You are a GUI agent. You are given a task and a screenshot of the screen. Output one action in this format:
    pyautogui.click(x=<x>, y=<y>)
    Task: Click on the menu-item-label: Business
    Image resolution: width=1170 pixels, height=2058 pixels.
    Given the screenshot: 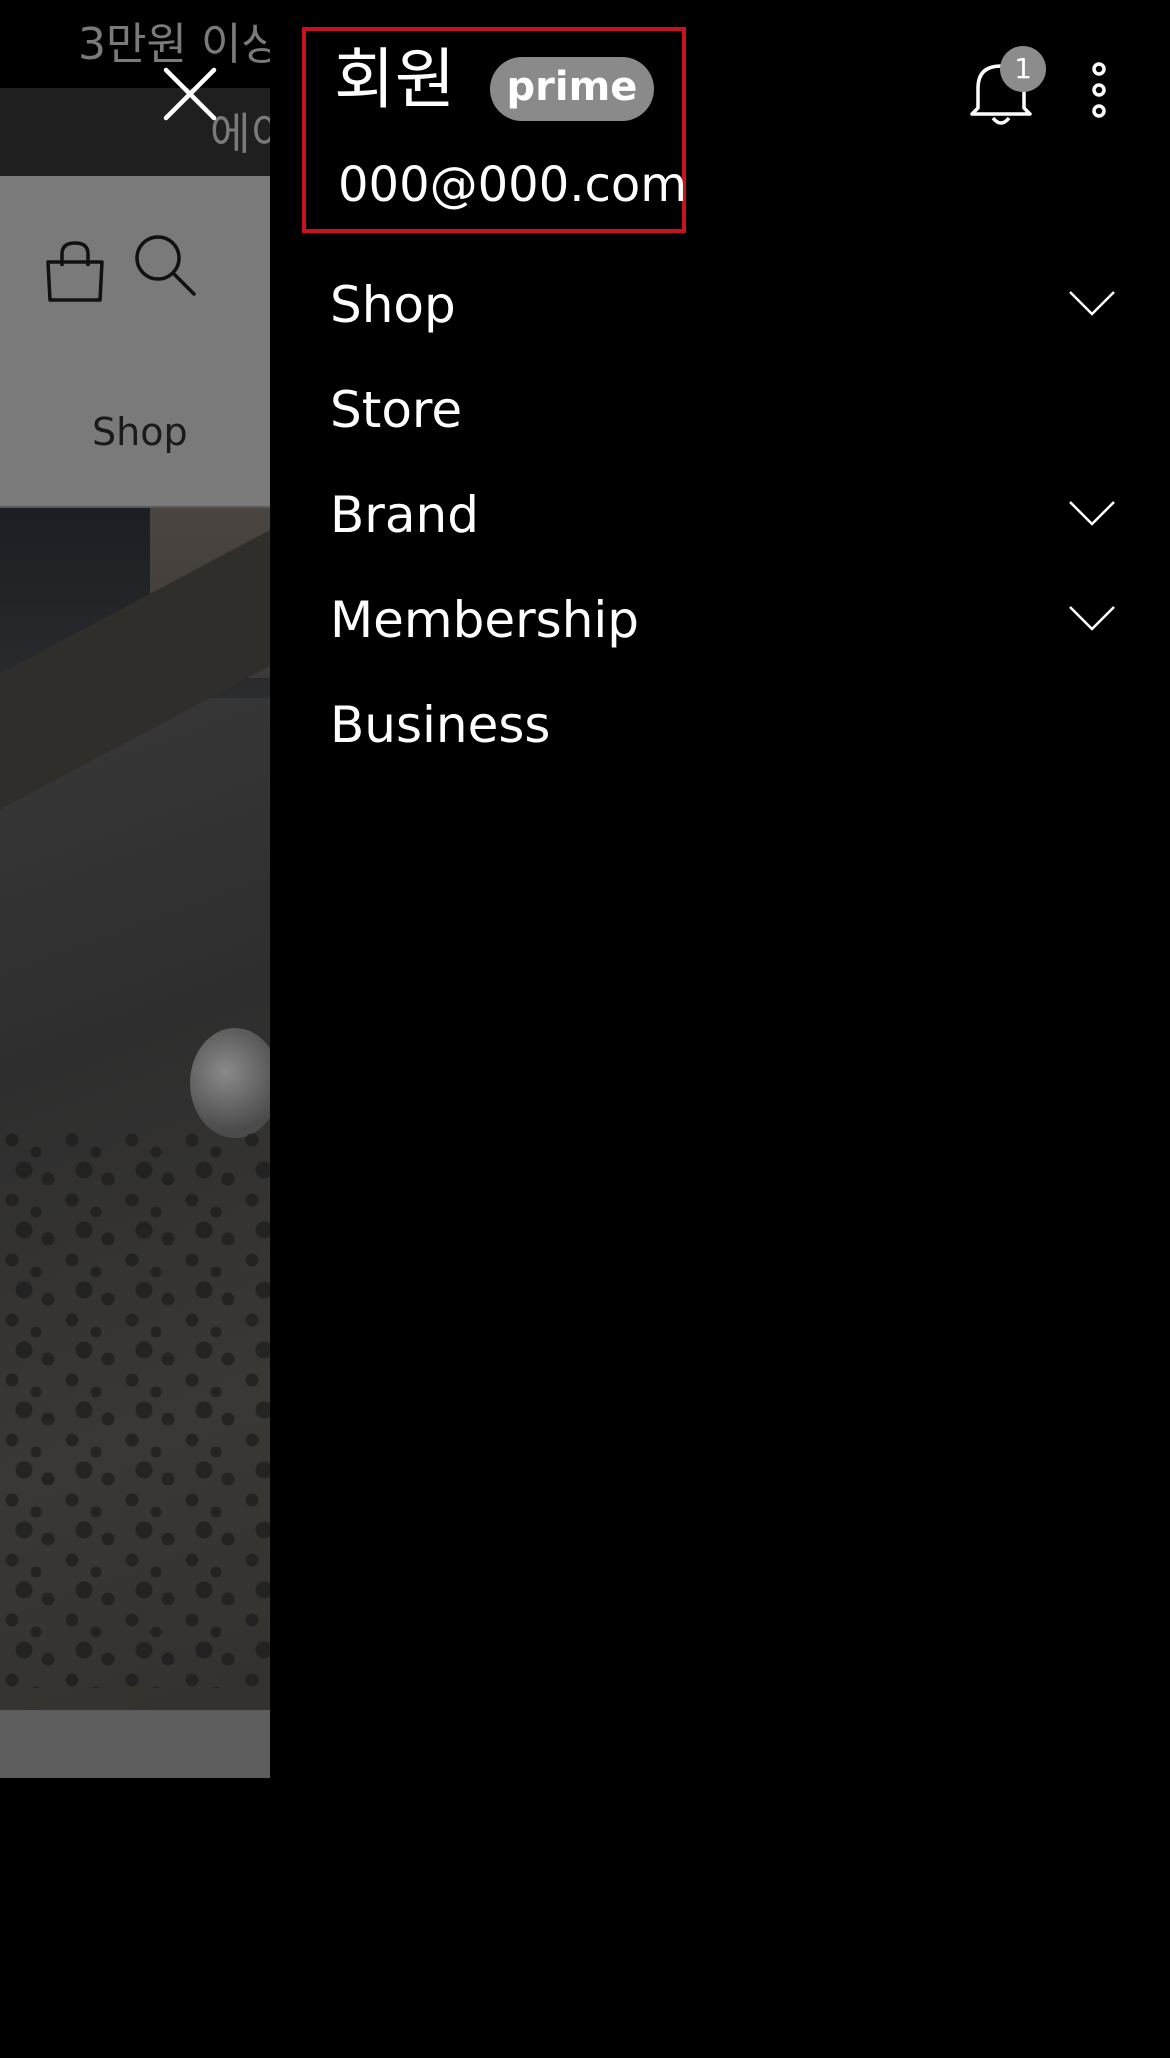 What is the action you would take?
    pyautogui.click(x=440, y=725)
    